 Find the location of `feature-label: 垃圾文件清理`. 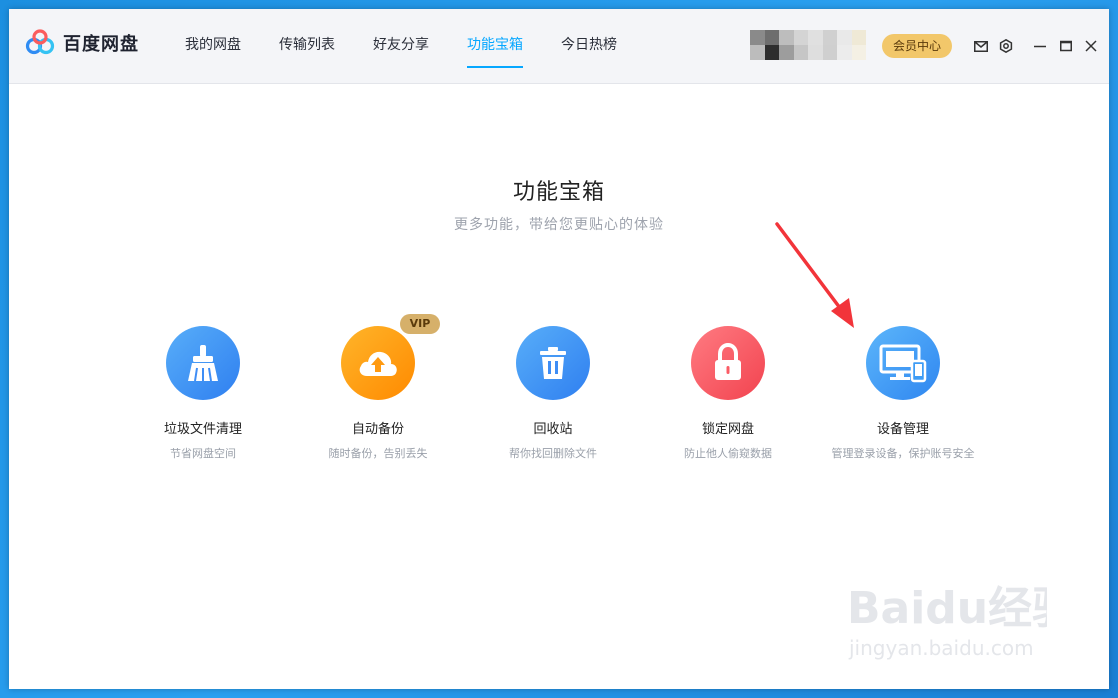

feature-label: 垃圾文件清理 is located at coordinates (202, 429).